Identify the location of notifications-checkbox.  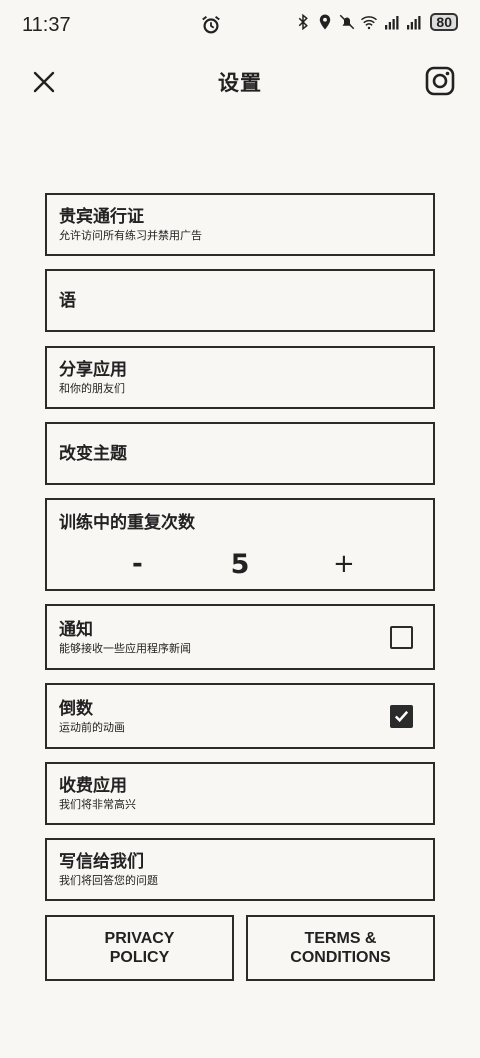
(401, 637).